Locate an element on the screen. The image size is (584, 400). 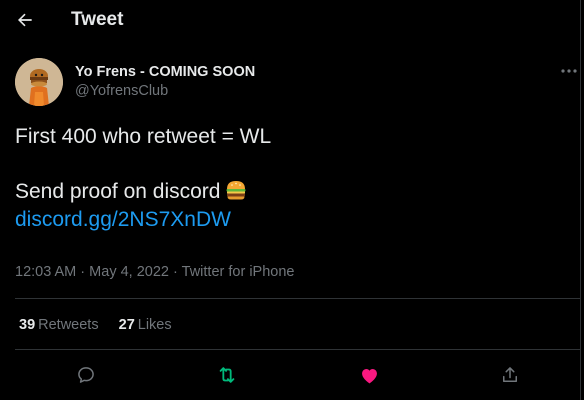
like-button is located at coordinates (369, 375).